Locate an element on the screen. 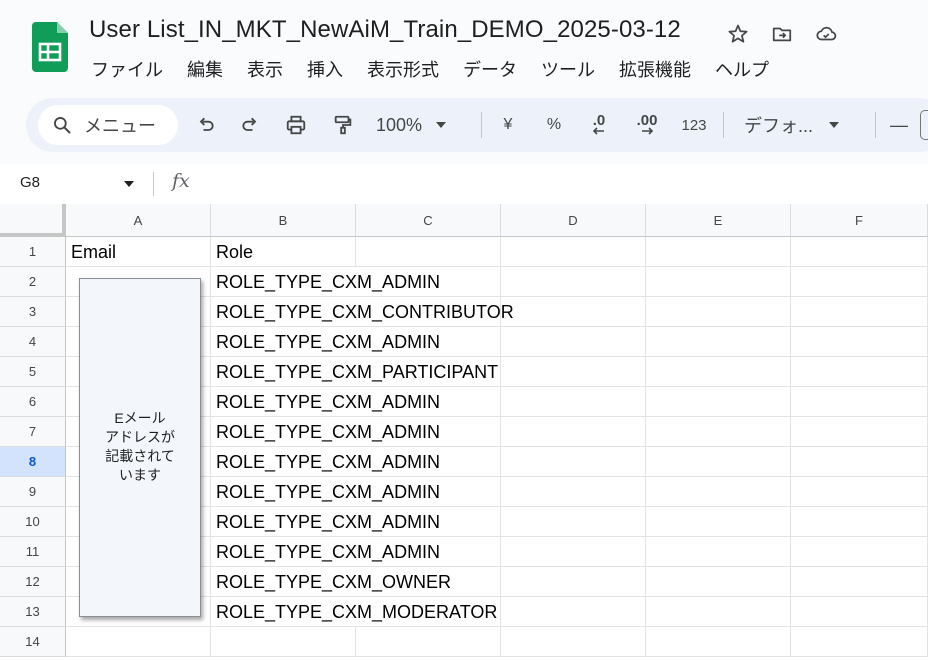 This screenshot has width=928, height=661. cell-f13 is located at coordinates (859, 612).